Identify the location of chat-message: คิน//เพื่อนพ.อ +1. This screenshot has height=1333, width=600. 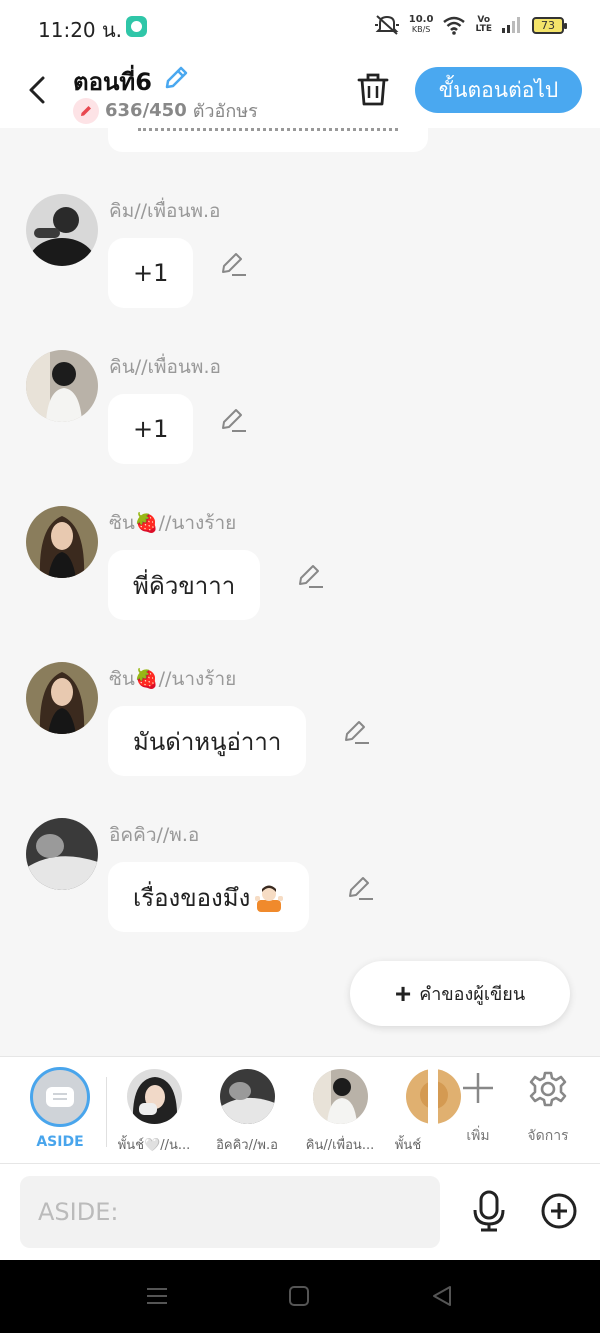
(300, 420).